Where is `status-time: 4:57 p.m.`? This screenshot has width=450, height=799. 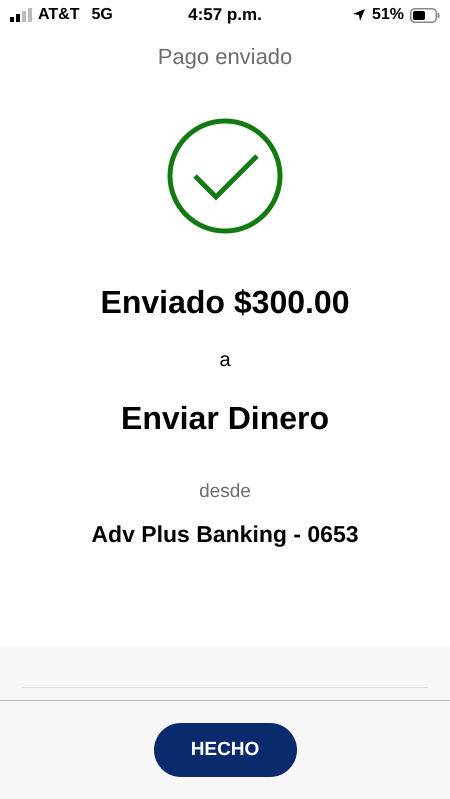 status-time: 4:57 p.m. is located at coordinates (225, 15).